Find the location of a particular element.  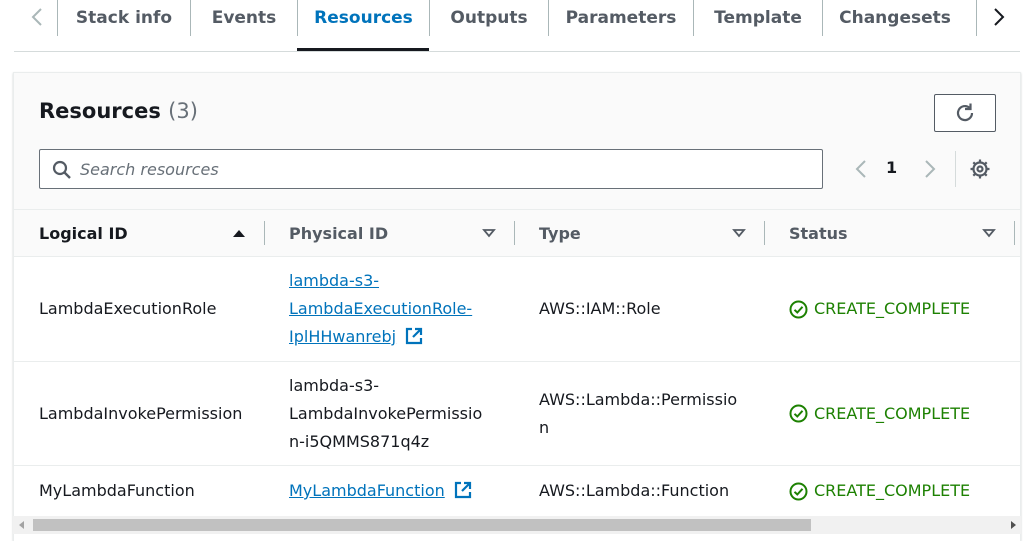

logical-id-cell: LambdaInvokePermission is located at coordinates (141, 413).